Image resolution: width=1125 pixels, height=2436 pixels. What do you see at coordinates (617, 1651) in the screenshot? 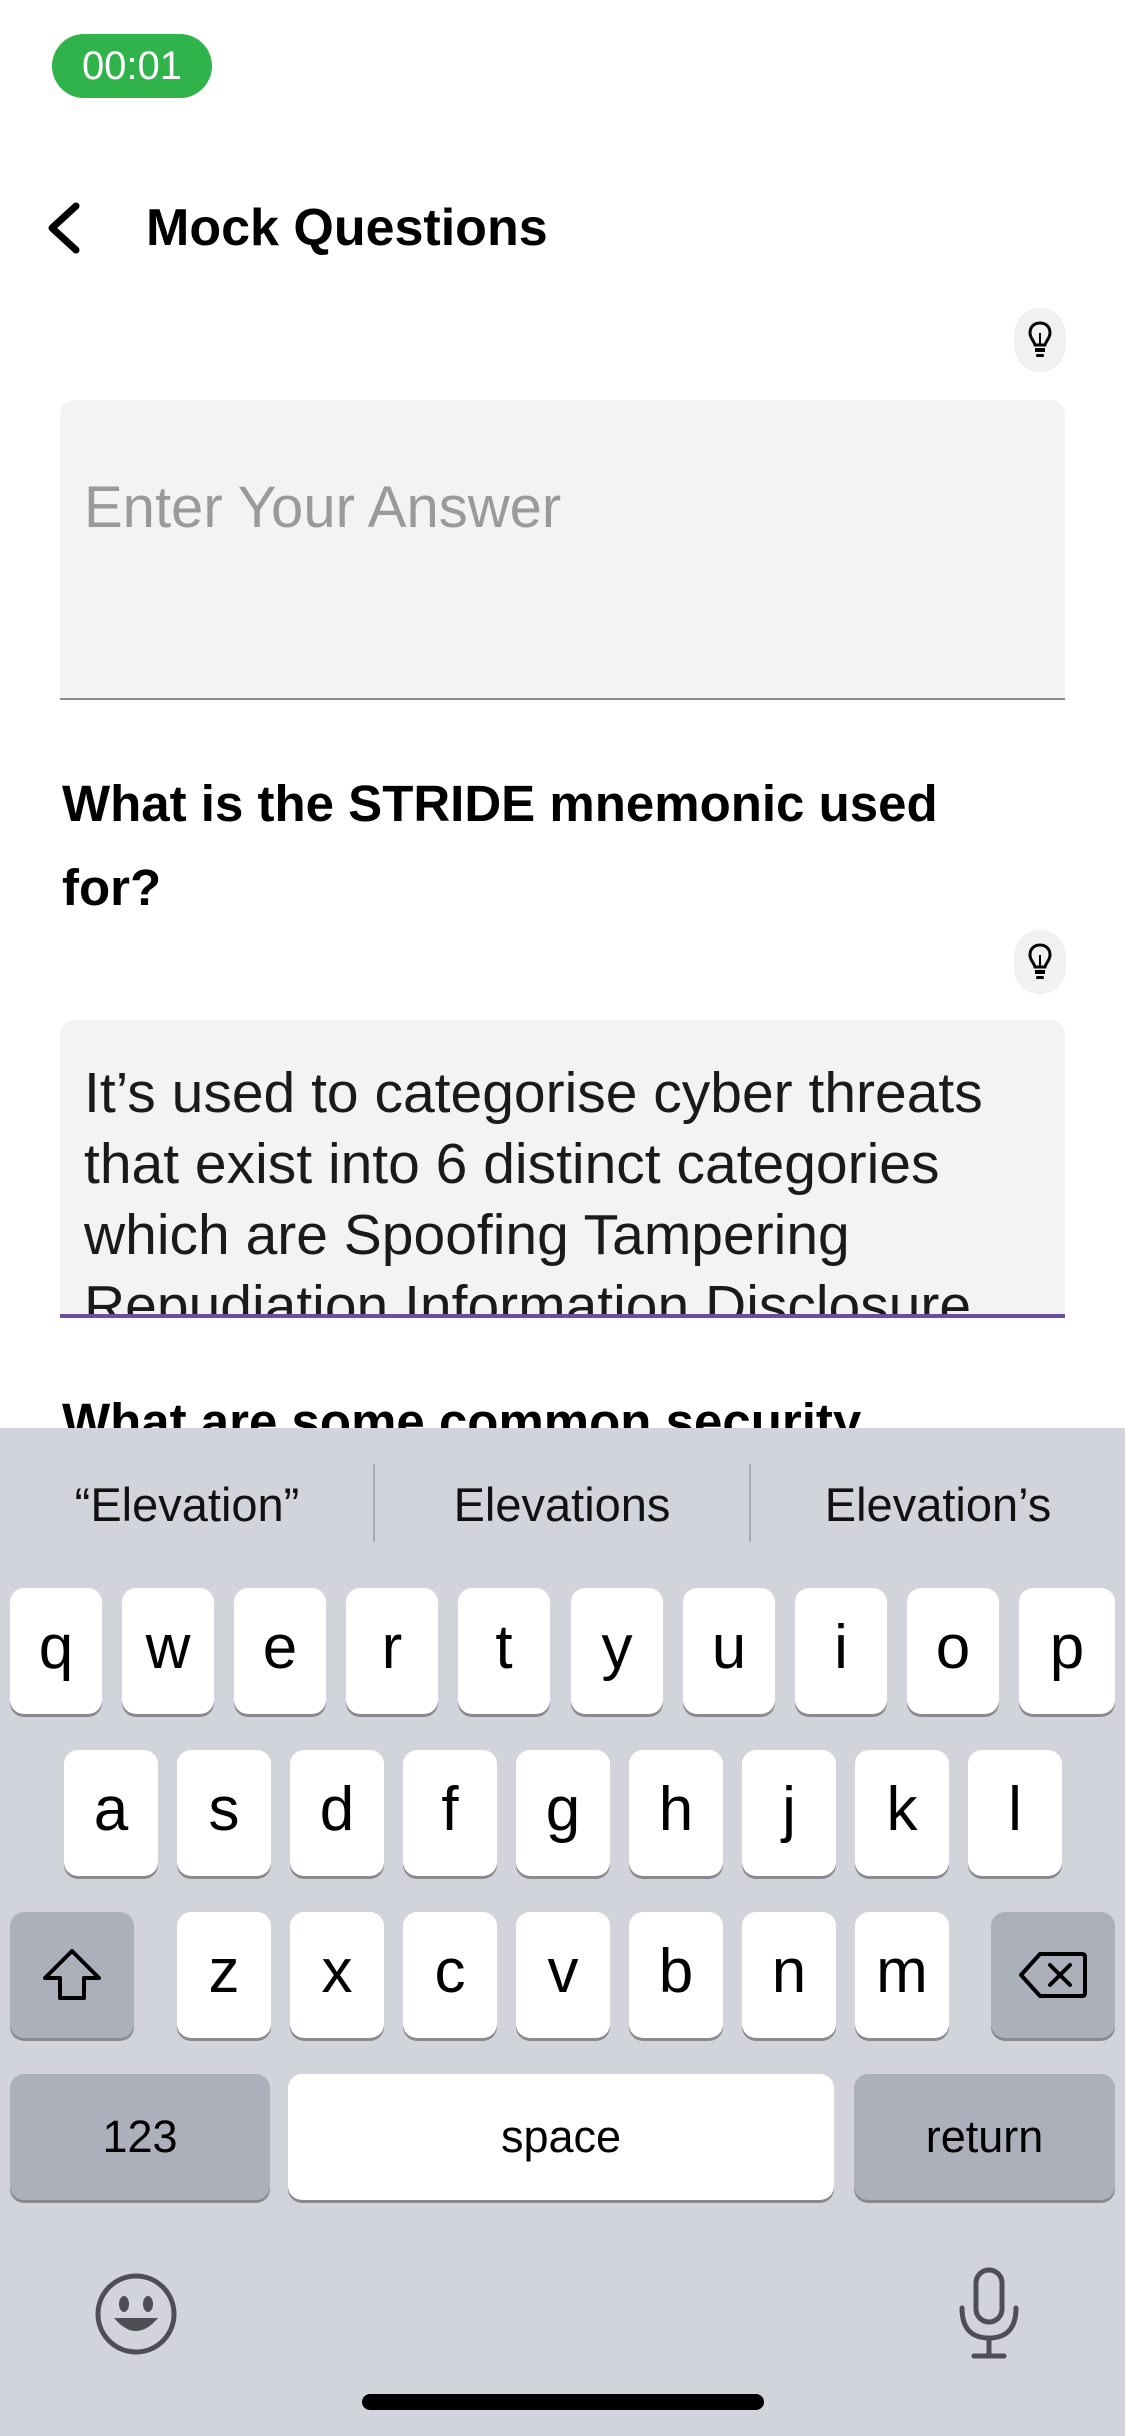
I see `key-y: y` at bounding box center [617, 1651].